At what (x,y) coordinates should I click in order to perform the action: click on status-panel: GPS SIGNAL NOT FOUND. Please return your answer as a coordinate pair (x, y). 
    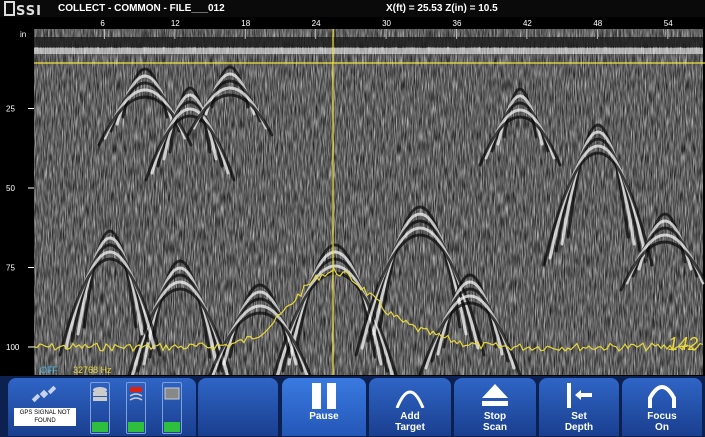
    Looking at the image, I should click on (102, 407).